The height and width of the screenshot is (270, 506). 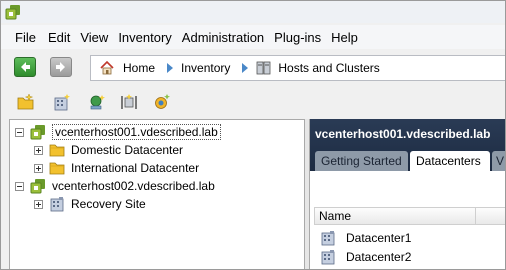 What do you see at coordinates (62, 102) in the screenshot?
I see `new-datacenter-icon` at bounding box center [62, 102].